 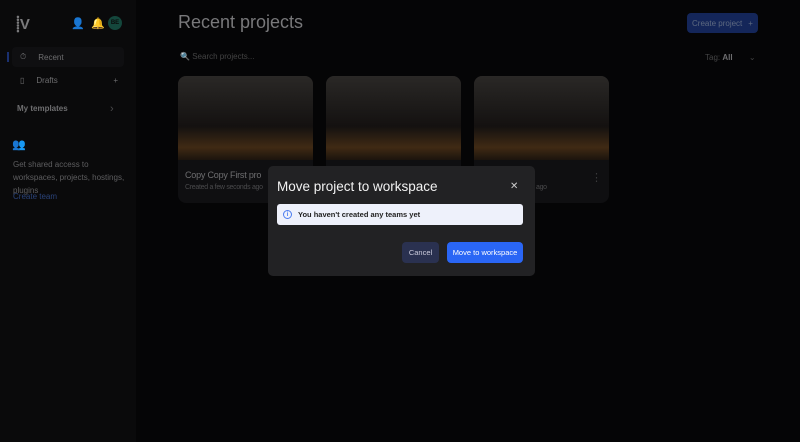 I want to click on tag-filter: Tag: All ⌄, so click(x=730, y=57).